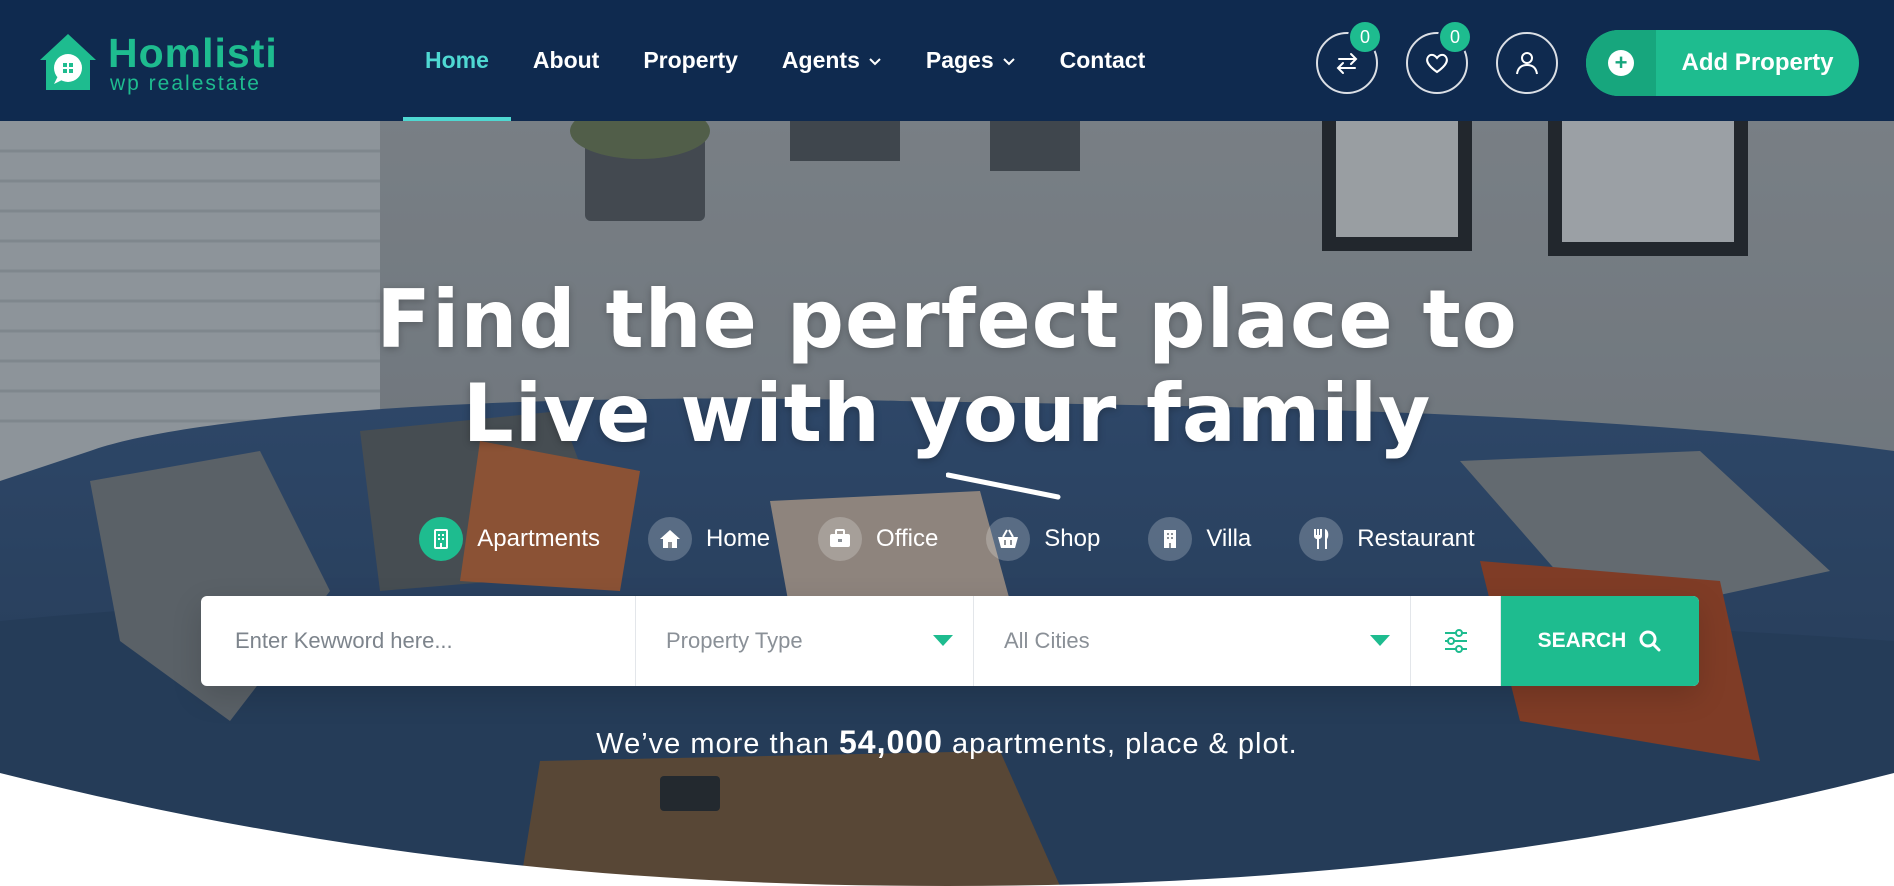  What do you see at coordinates (891, 742) in the screenshot?
I see `stat-number: 54,000` at bounding box center [891, 742].